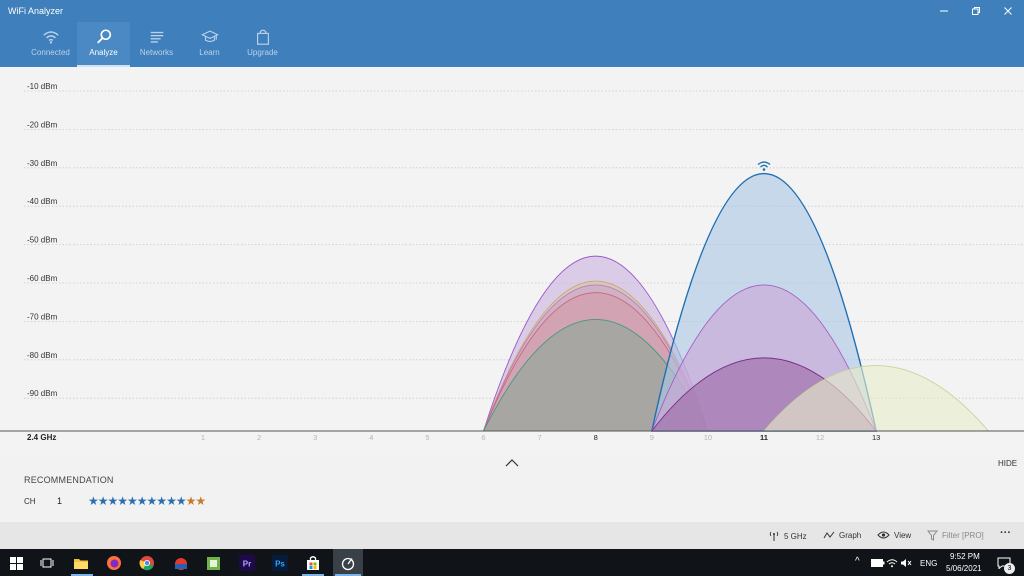  I want to click on x-tick-label: 7, so click(540, 437).